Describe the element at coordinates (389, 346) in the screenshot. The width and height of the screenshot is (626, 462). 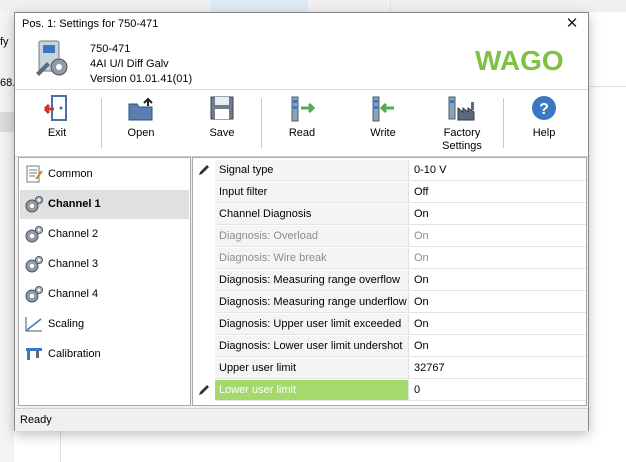
I see `property-row-lower-limit-undershot: Diagnosis: Lower user limit undershot On` at that location.